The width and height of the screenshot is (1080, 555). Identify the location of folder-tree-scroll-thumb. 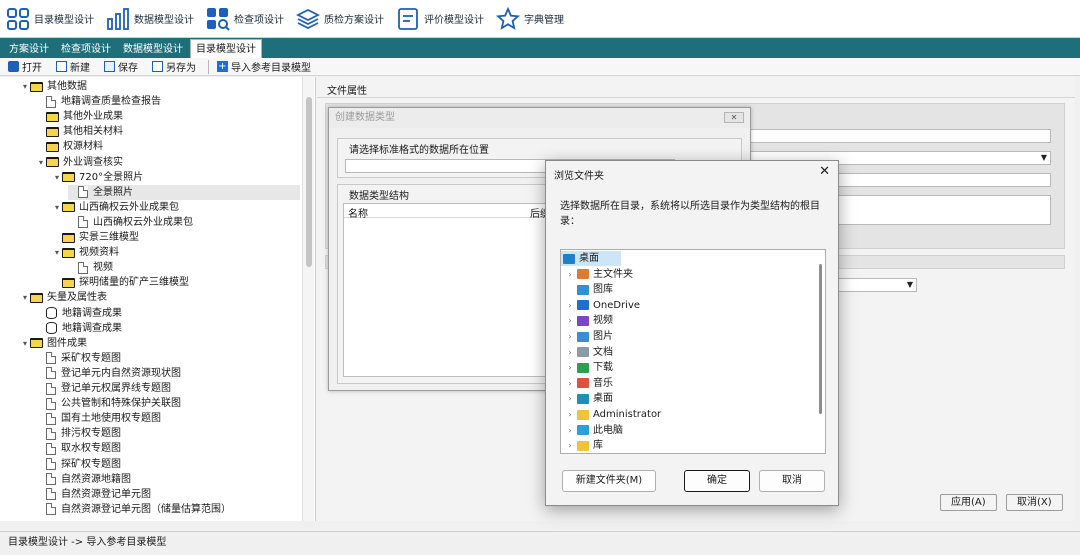
(820, 339).